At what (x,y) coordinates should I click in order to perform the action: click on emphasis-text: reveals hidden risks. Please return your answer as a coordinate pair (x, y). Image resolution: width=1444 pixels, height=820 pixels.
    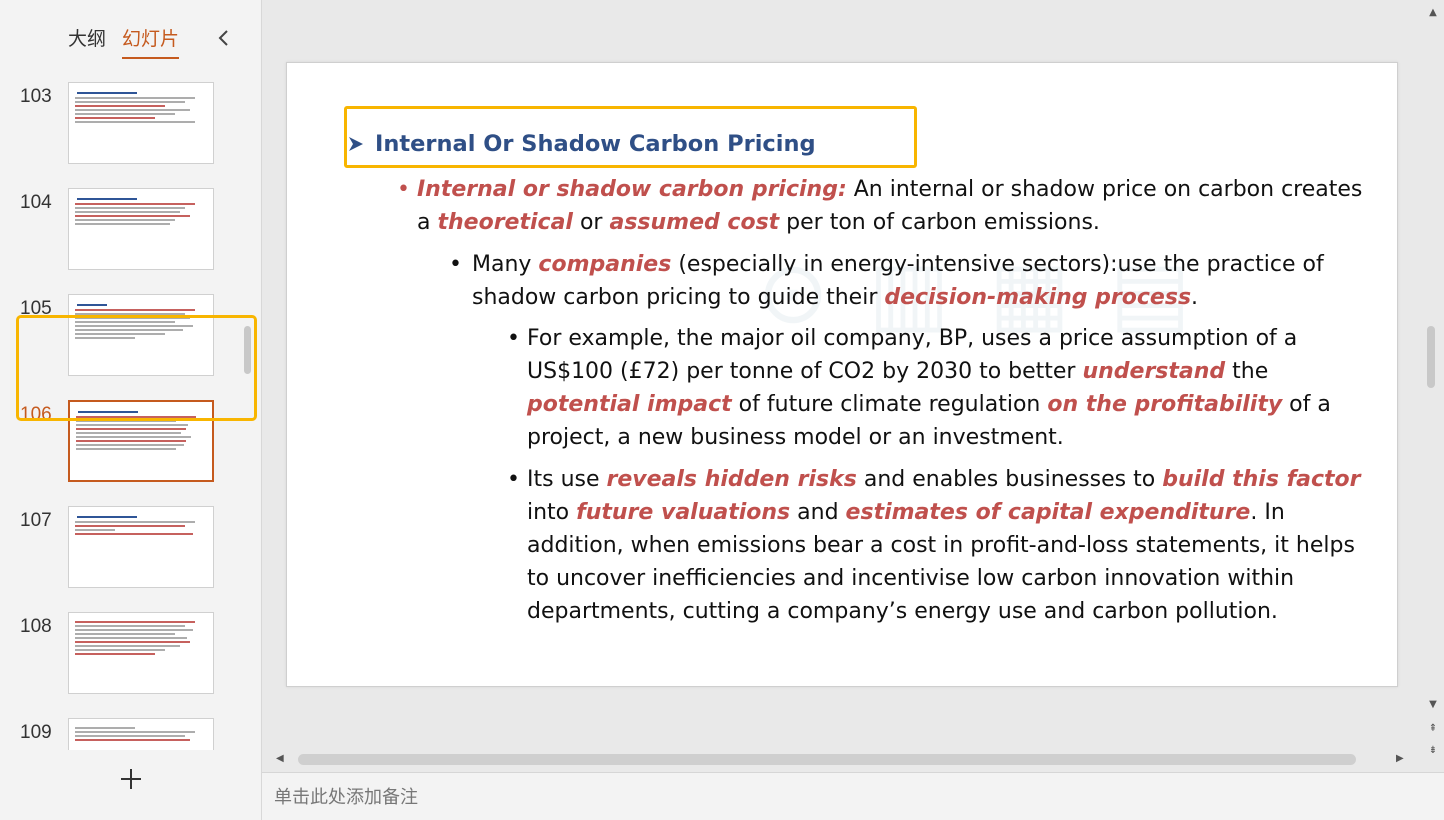
    Looking at the image, I should click on (731, 479).